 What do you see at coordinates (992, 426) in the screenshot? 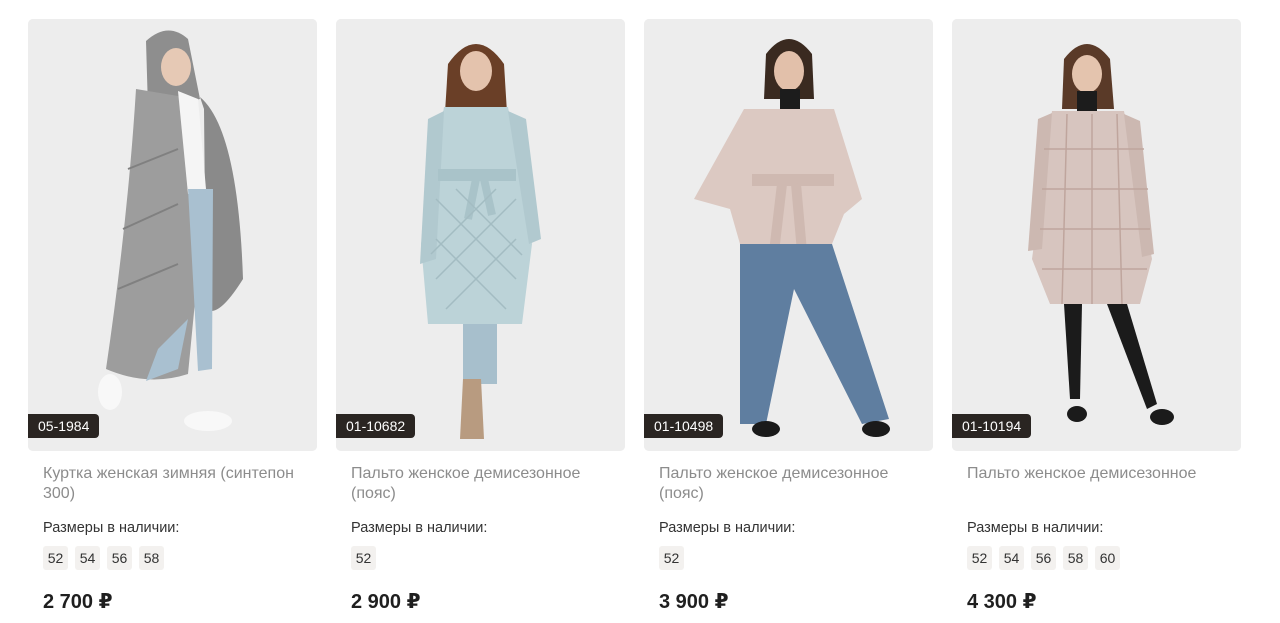
I see `sku-badge: 01-10194` at bounding box center [992, 426].